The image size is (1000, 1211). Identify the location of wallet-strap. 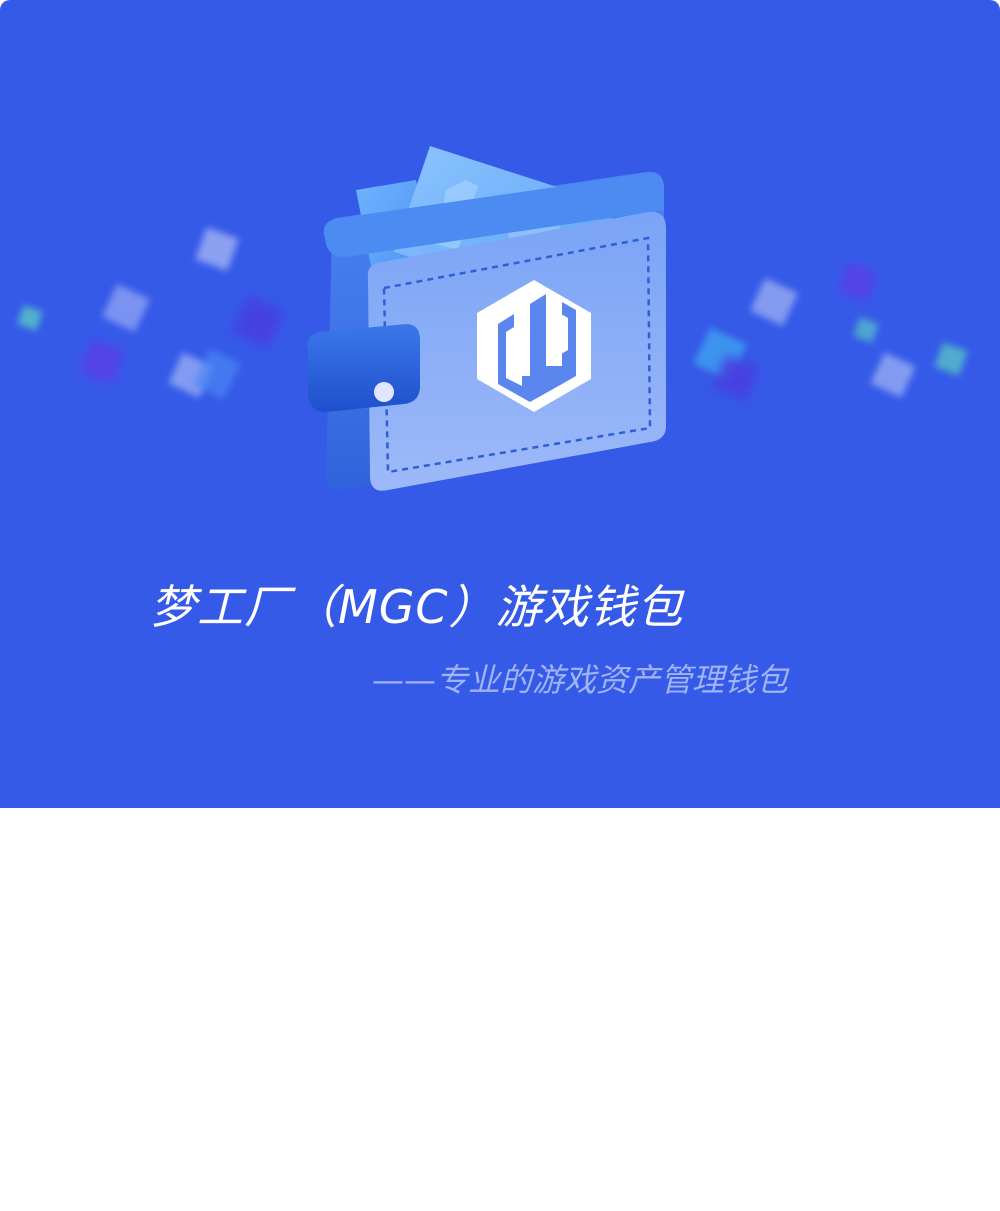
(363, 368).